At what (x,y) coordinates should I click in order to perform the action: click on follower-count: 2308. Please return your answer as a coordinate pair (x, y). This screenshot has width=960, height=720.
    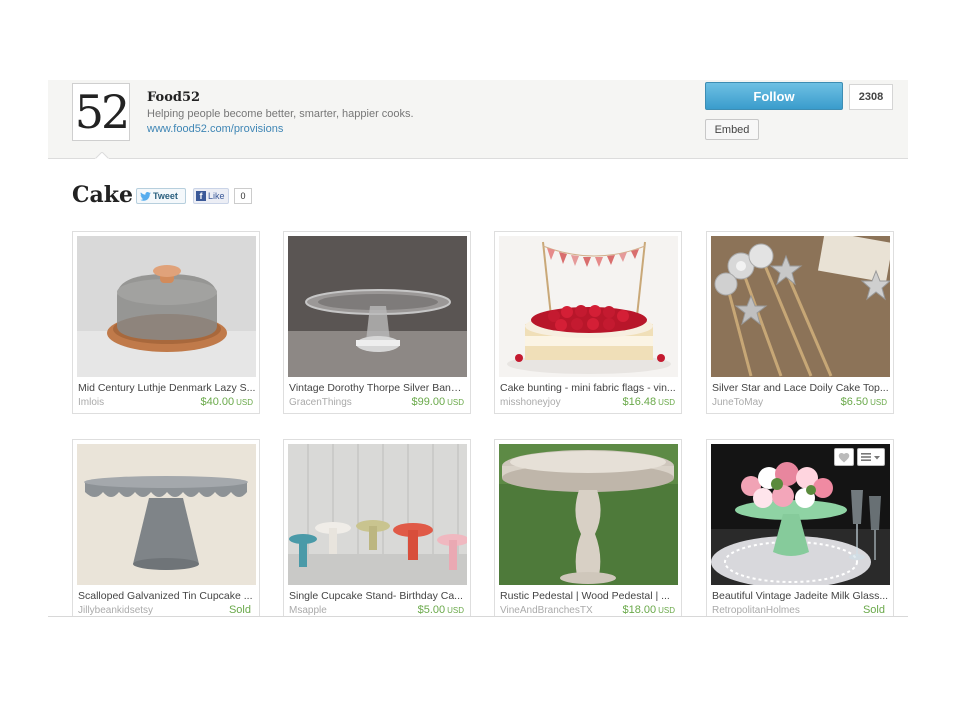
    Looking at the image, I should click on (871, 97).